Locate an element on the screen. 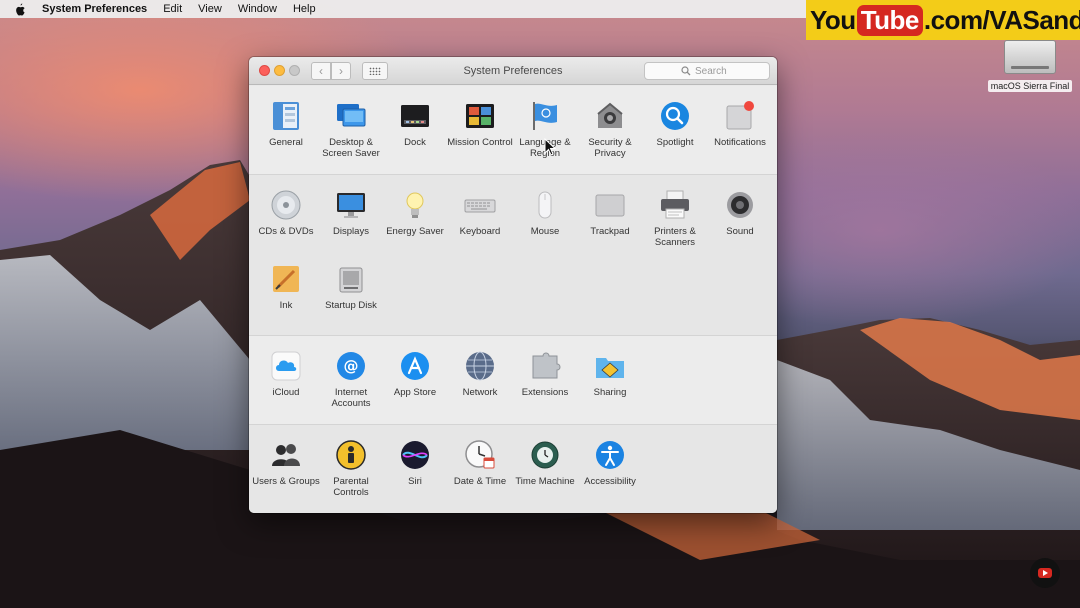 The image size is (1080, 608). hard-disk-icon is located at coordinates (1030, 57).